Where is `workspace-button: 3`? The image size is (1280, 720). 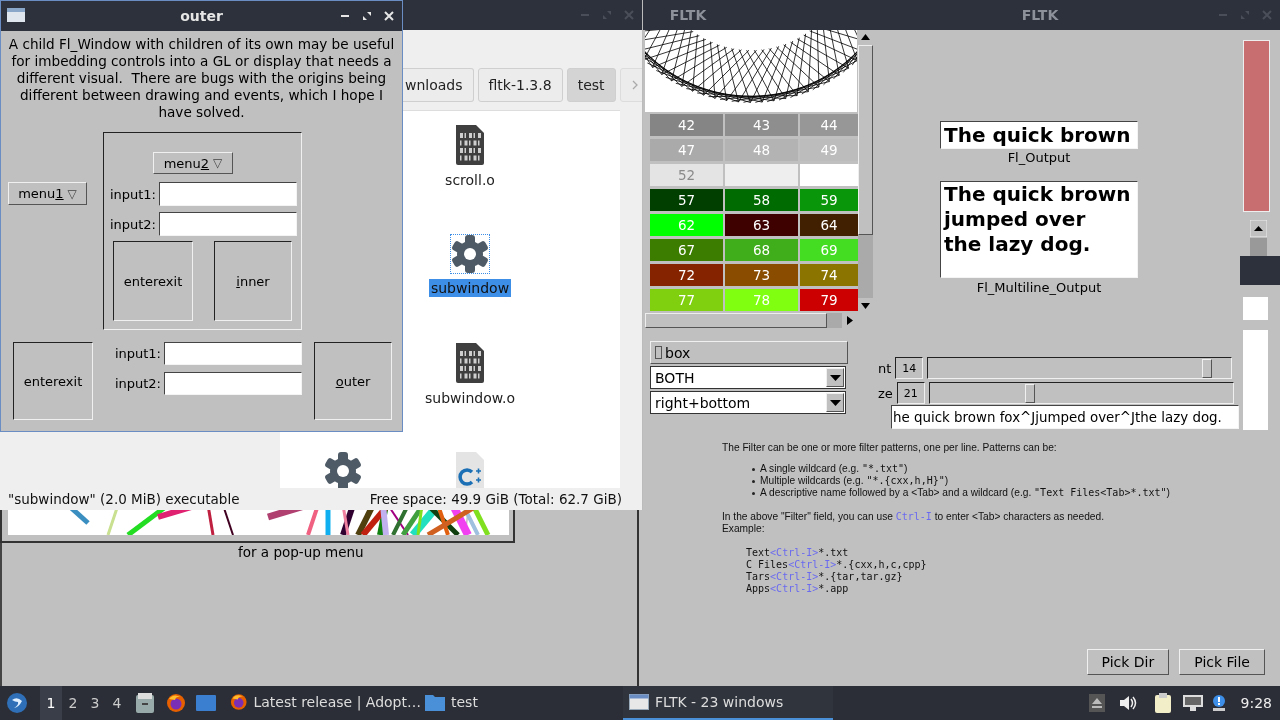 workspace-button: 3 is located at coordinates (95, 703).